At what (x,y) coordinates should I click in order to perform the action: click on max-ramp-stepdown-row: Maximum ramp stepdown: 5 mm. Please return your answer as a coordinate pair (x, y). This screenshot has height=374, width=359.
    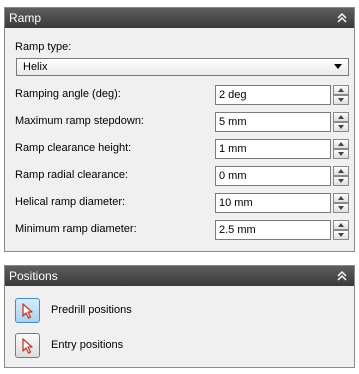
    Looking at the image, I should click on (182, 122).